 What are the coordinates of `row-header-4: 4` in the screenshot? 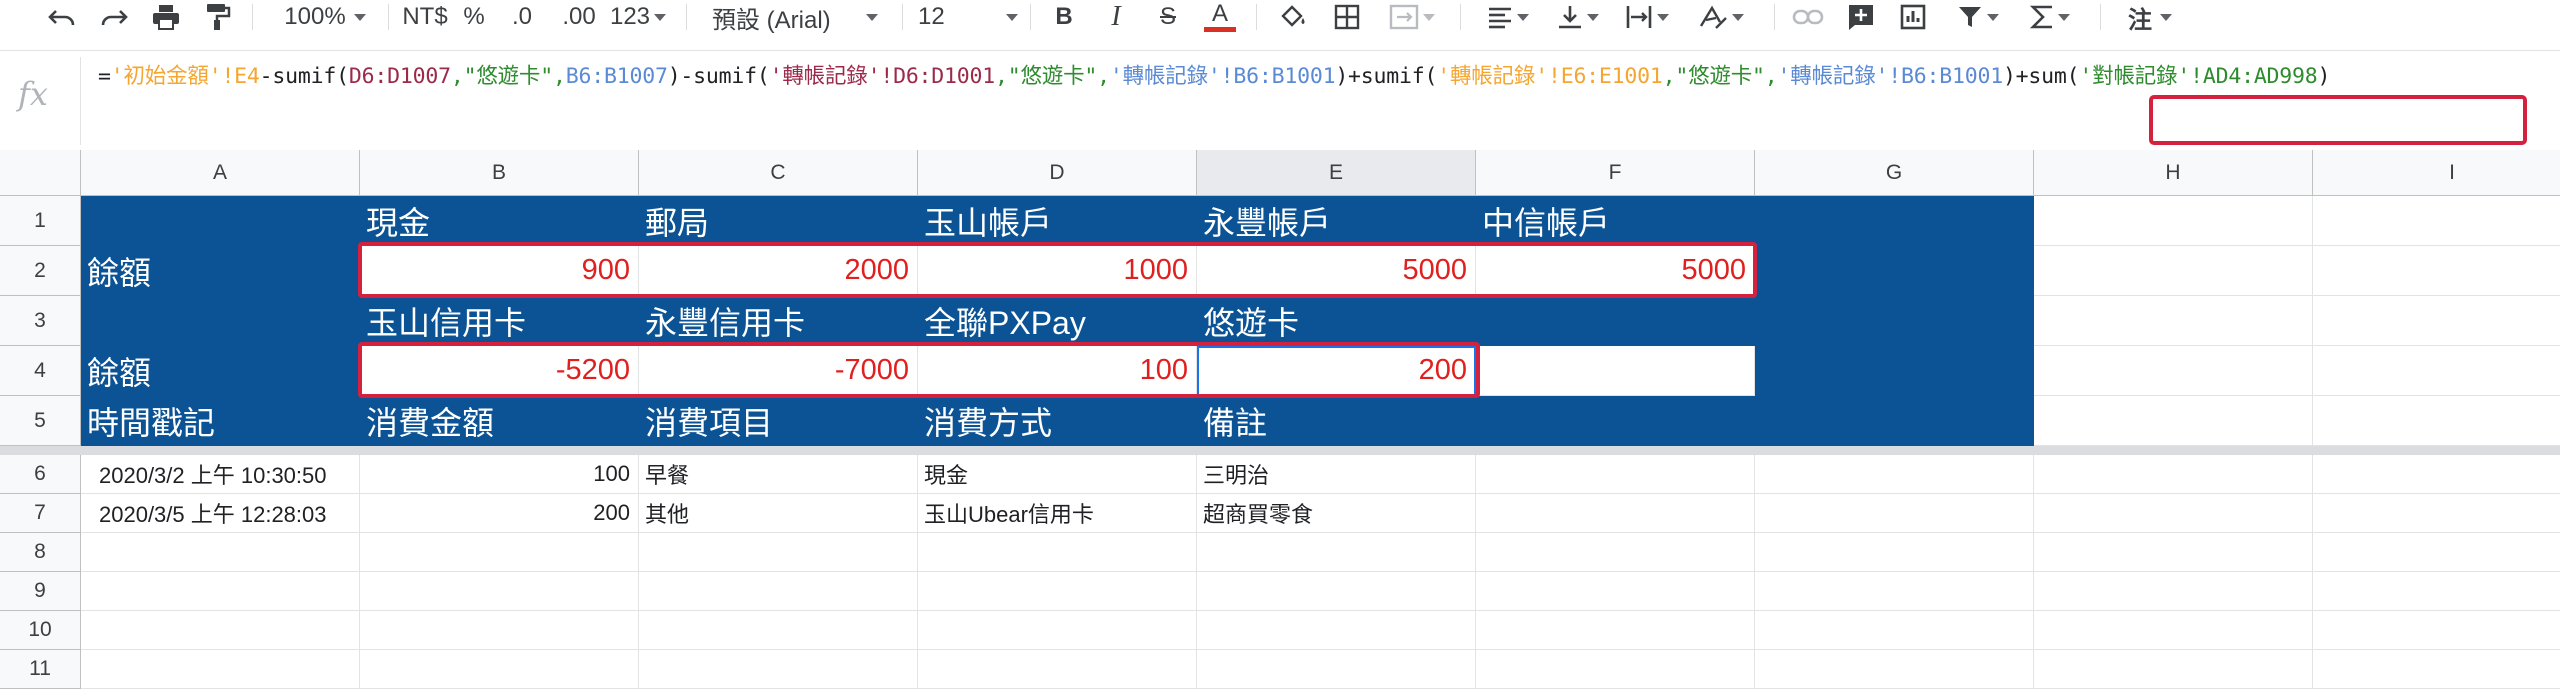 It's located at (40, 371).